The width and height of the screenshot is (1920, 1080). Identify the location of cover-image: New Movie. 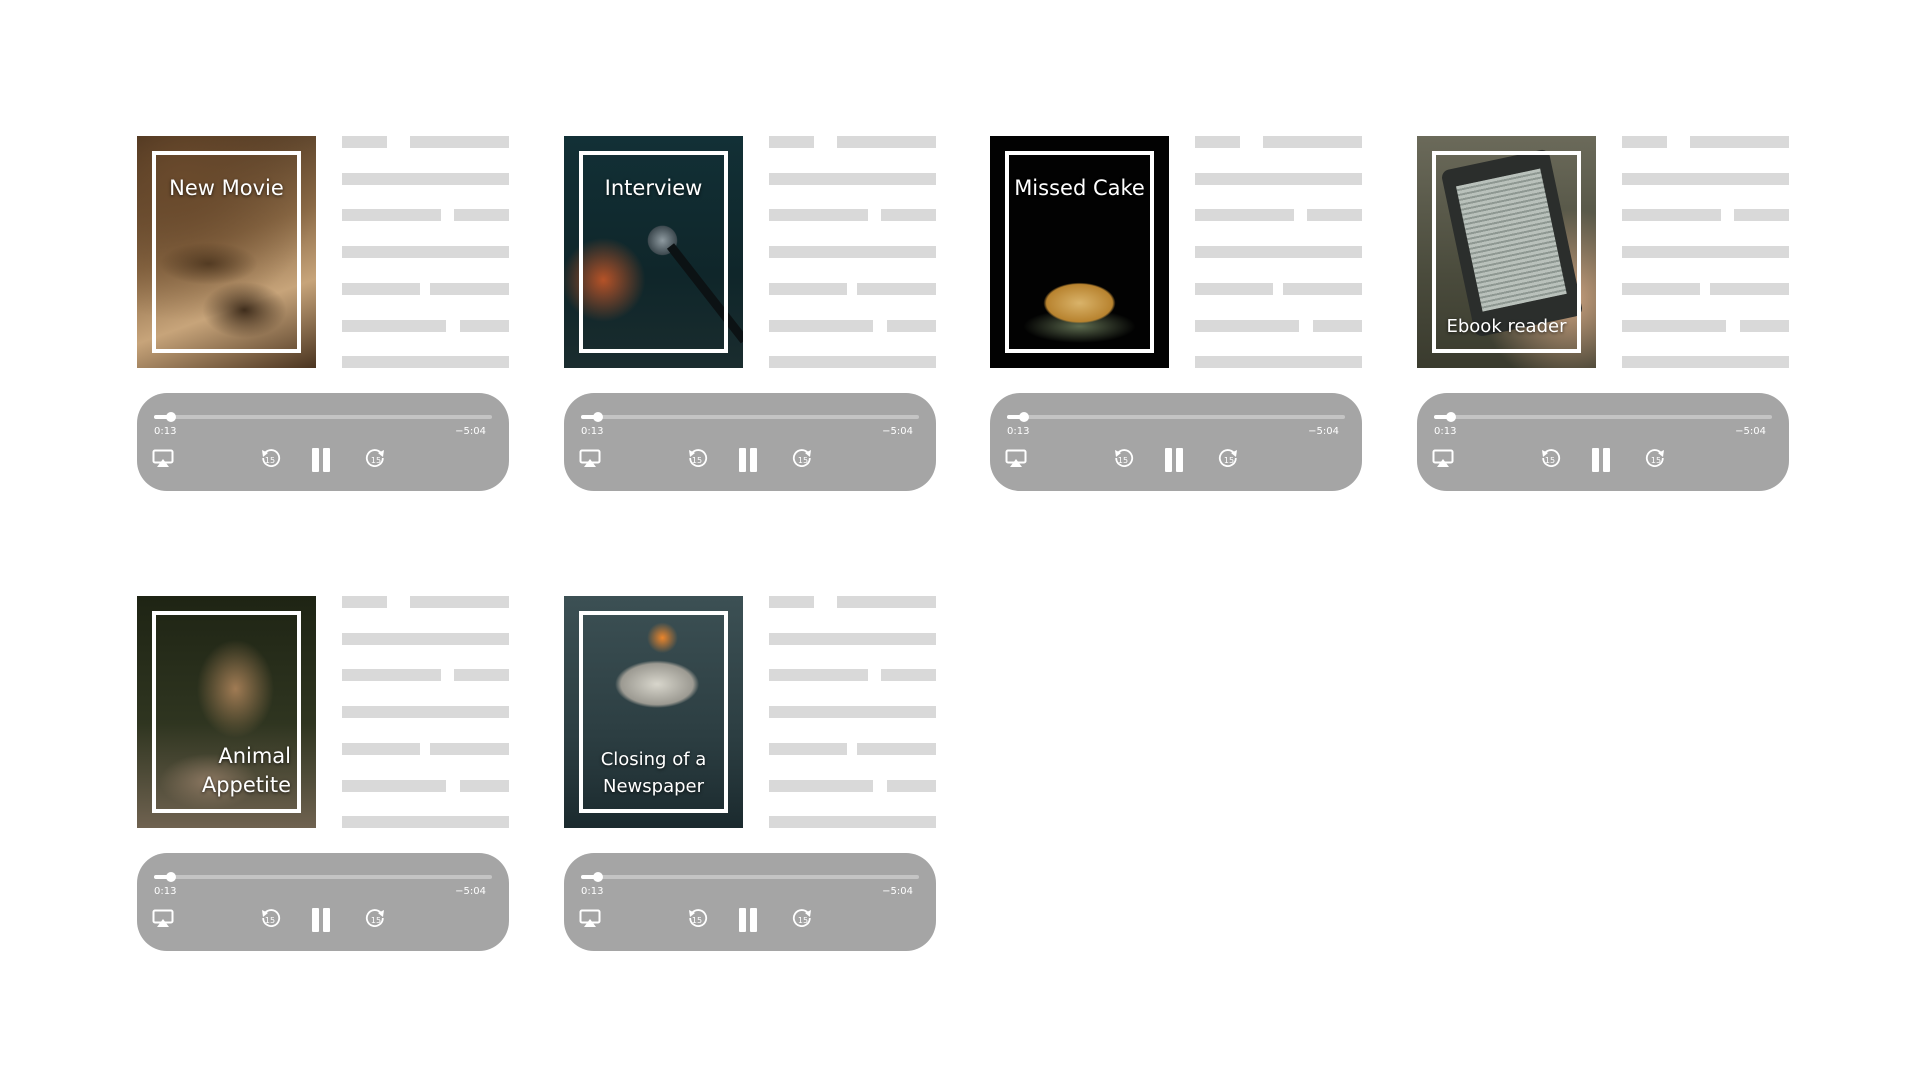
(226, 252).